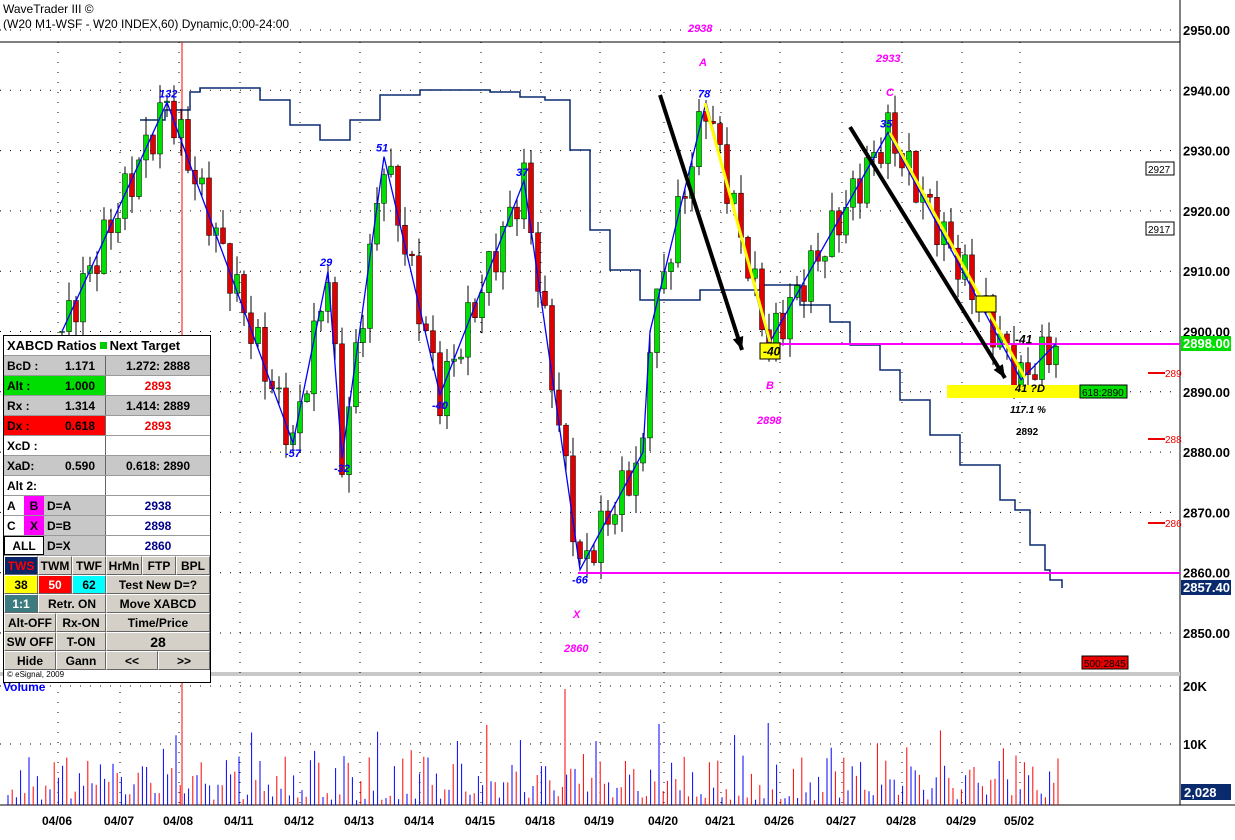 The image size is (1235, 840). I want to click on ratio-label: Alt 2:, so click(22, 485).